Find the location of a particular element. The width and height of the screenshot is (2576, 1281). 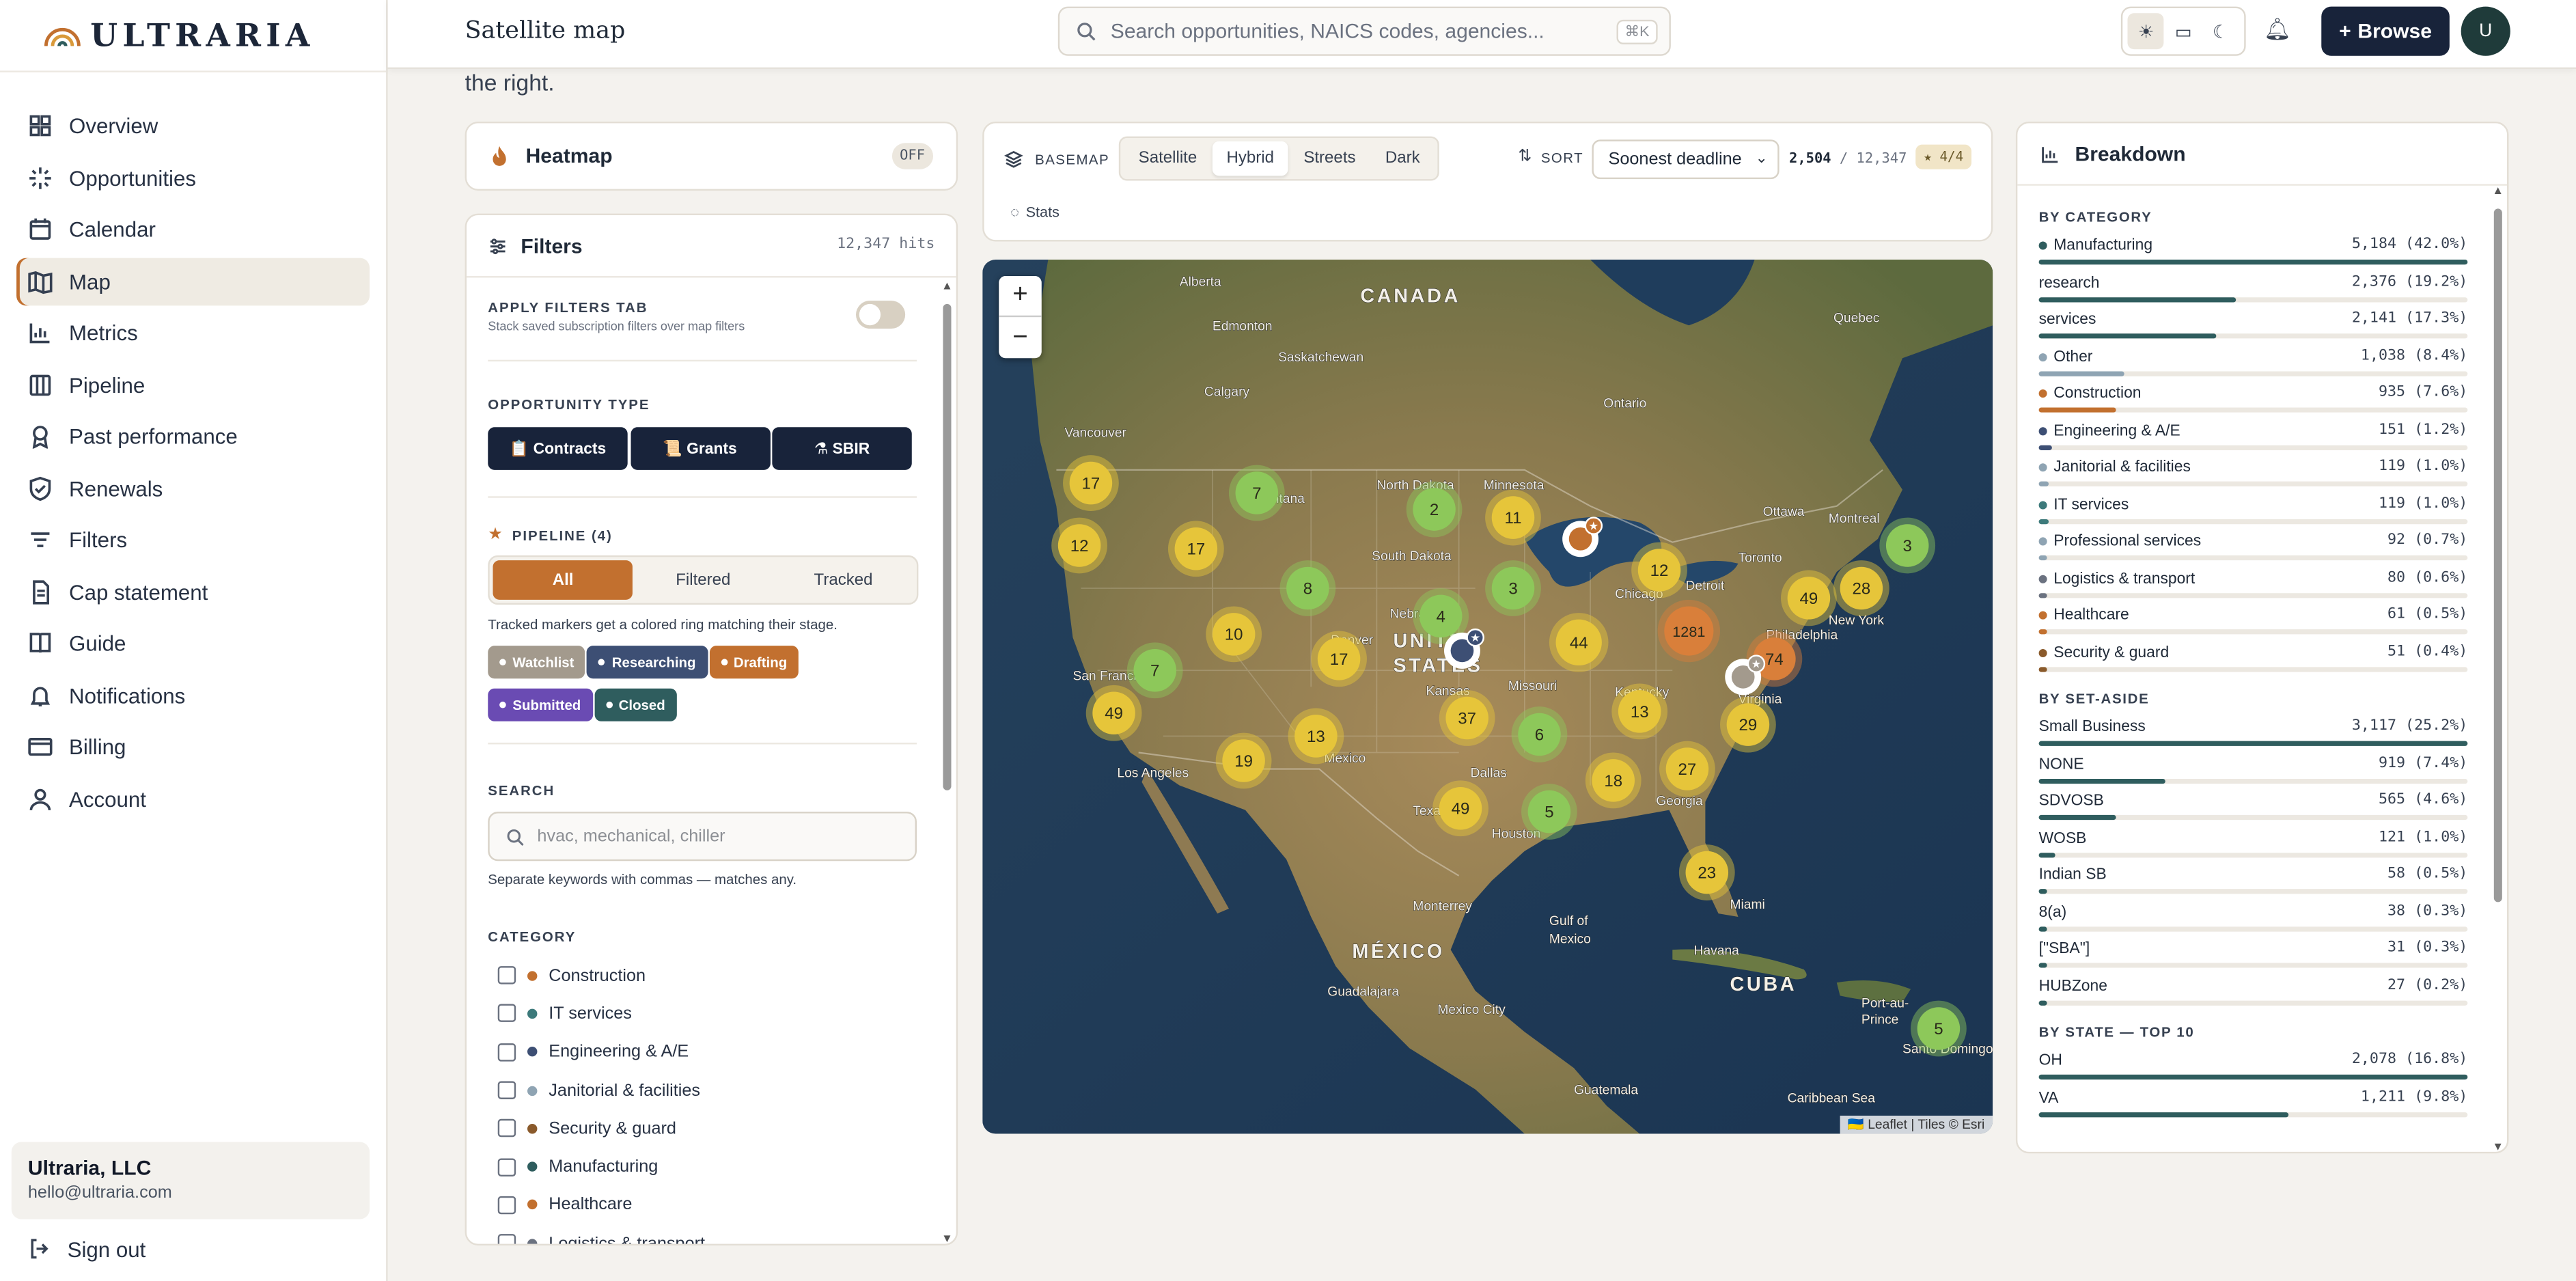

stage-chip-closed: Closed is located at coordinates (635, 705).